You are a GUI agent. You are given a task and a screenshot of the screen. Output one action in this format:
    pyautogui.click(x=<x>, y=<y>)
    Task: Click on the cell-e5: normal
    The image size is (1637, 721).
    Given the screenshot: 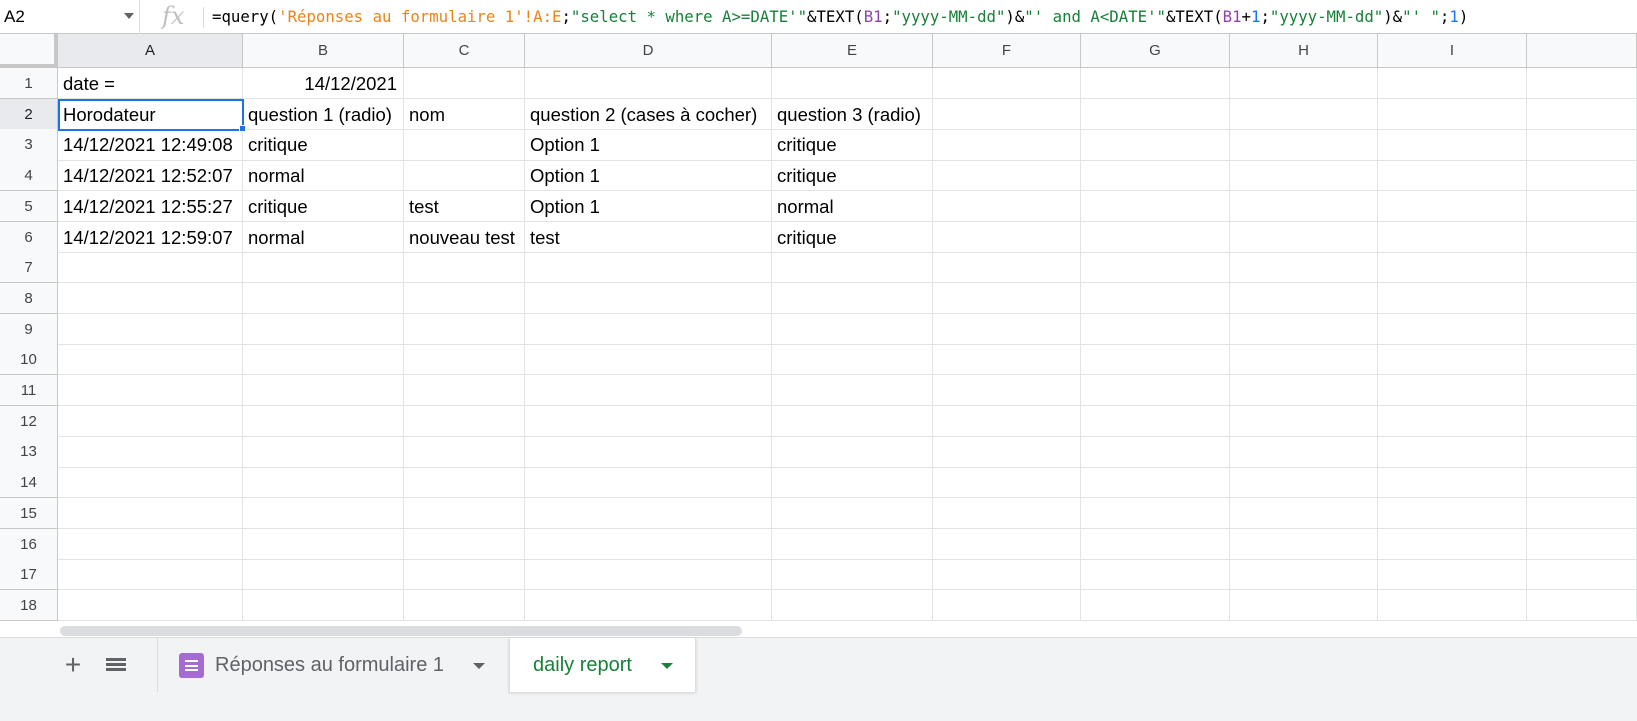 What is the action you would take?
    pyautogui.click(x=852, y=206)
    